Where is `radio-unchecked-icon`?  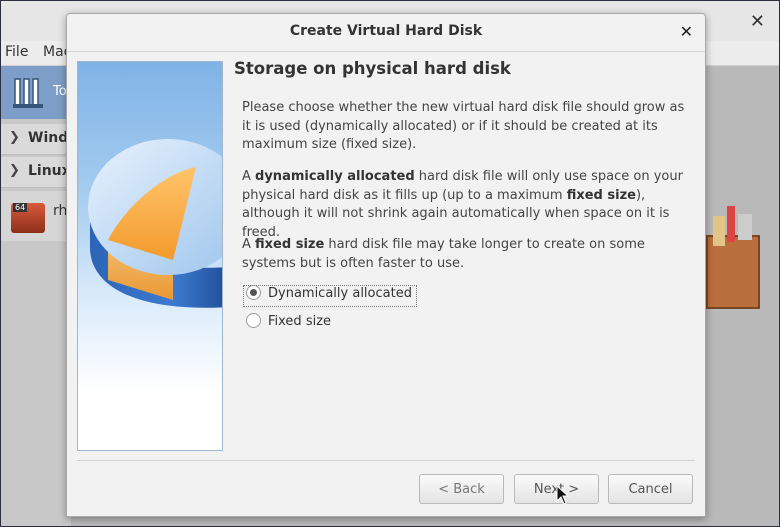 radio-unchecked-icon is located at coordinates (253, 320).